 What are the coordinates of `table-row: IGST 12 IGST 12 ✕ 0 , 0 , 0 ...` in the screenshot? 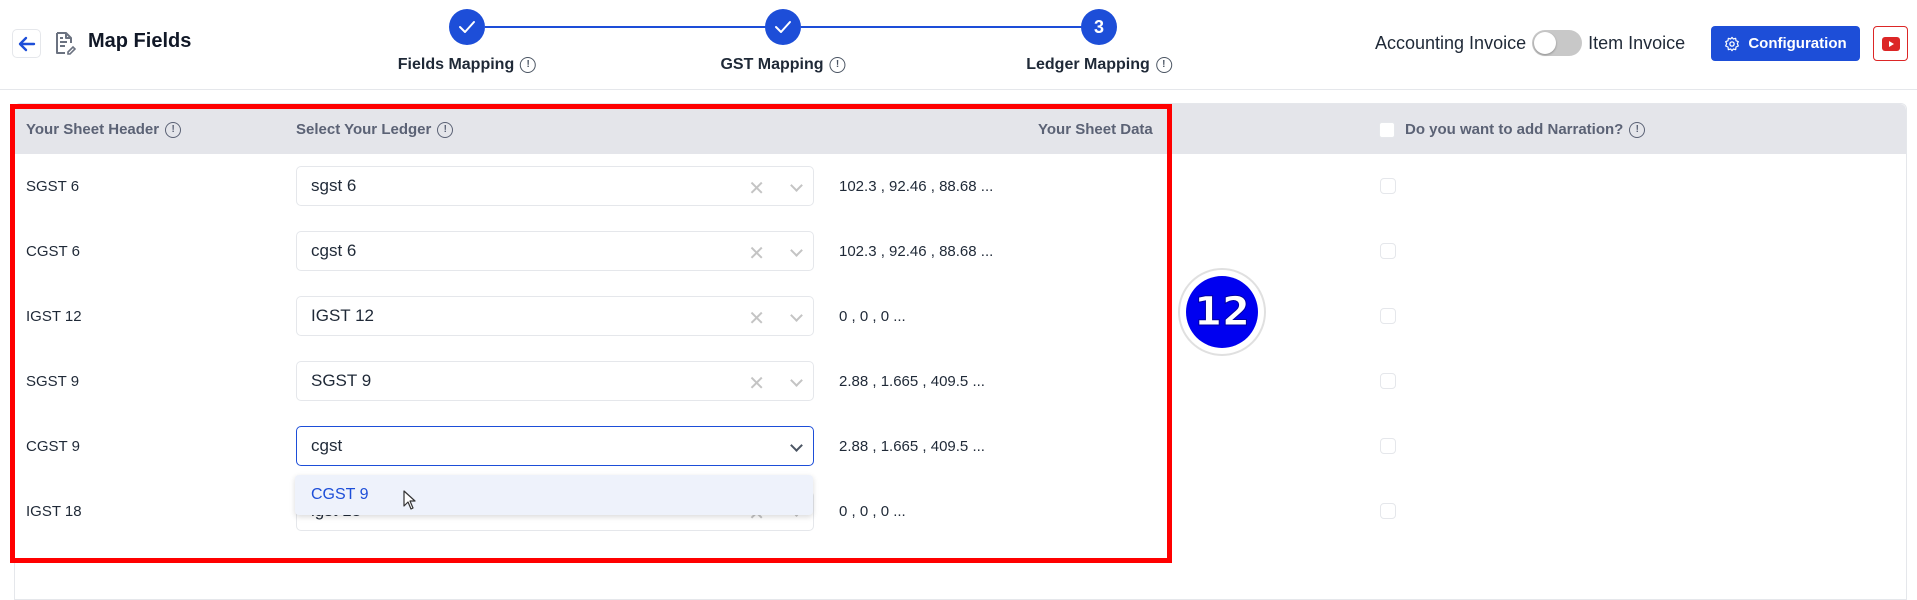 It's located at (960, 316).